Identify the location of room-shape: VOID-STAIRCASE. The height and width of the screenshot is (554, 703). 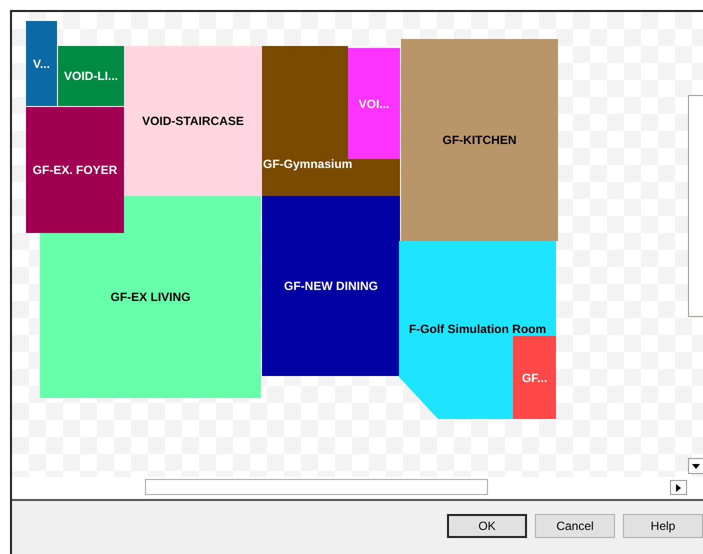
(193, 121).